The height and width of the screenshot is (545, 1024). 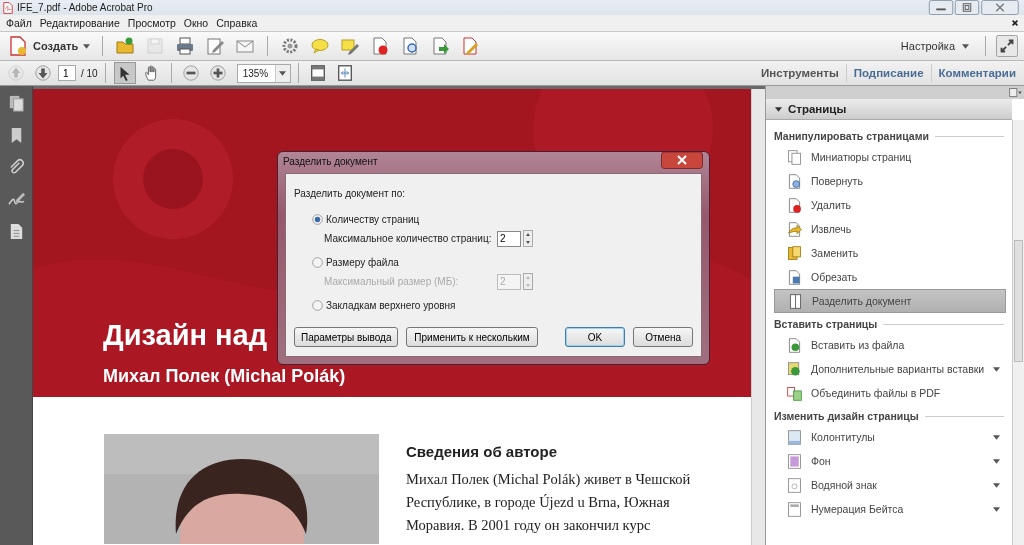 What do you see at coordinates (125, 46) in the screenshot?
I see `folder-icon` at bounding box center [125, 46].